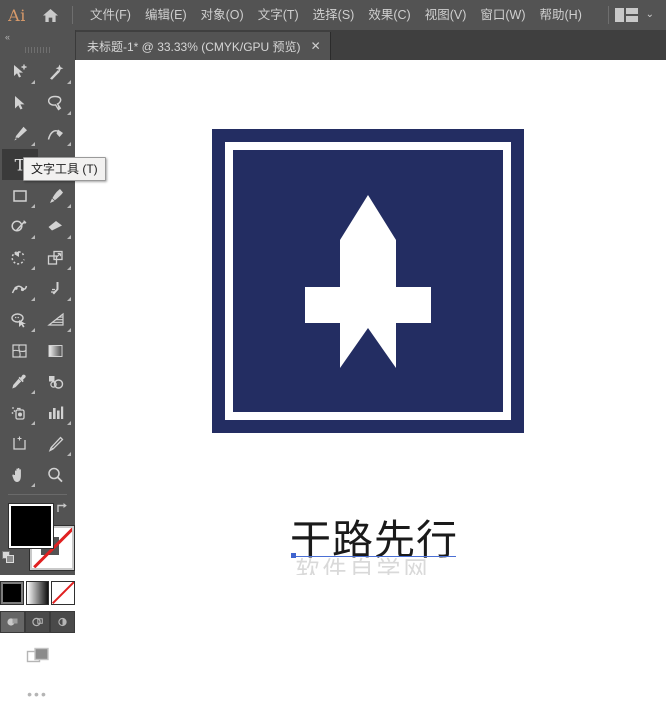 Image resolution: width=666 pixels, height=702 pixels. Describe the element at coordinates (64, 169) in the screenshot. I see `type-tool-tooltip: 文字工具 (T)` at that location.